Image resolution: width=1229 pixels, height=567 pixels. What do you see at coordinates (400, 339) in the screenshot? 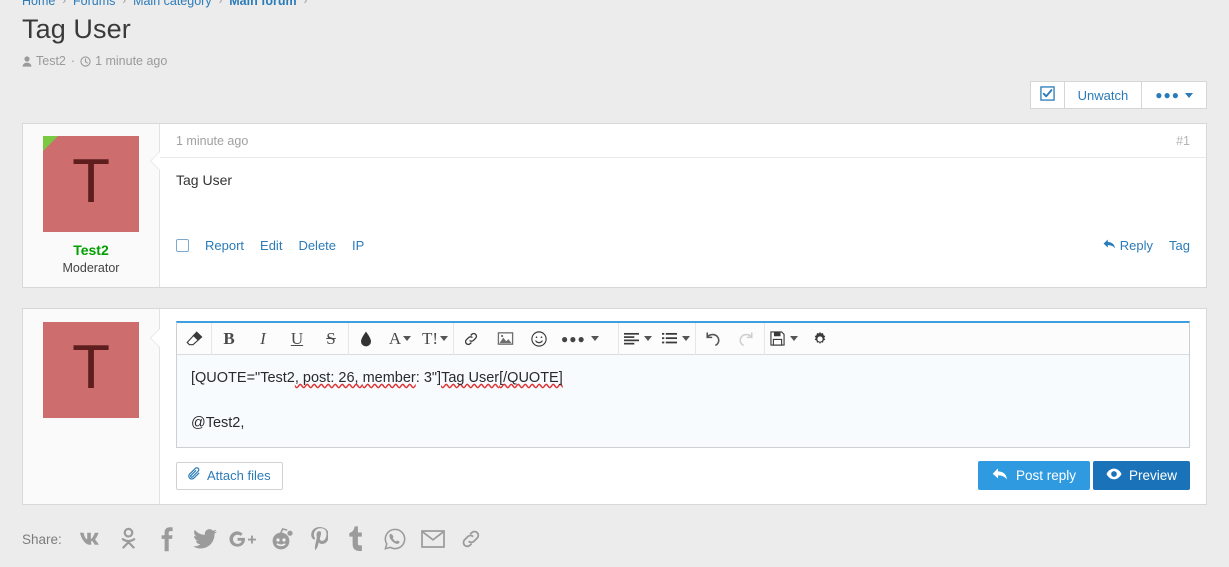
I see `font-family-icon: A` at bounding box center [400, 339].